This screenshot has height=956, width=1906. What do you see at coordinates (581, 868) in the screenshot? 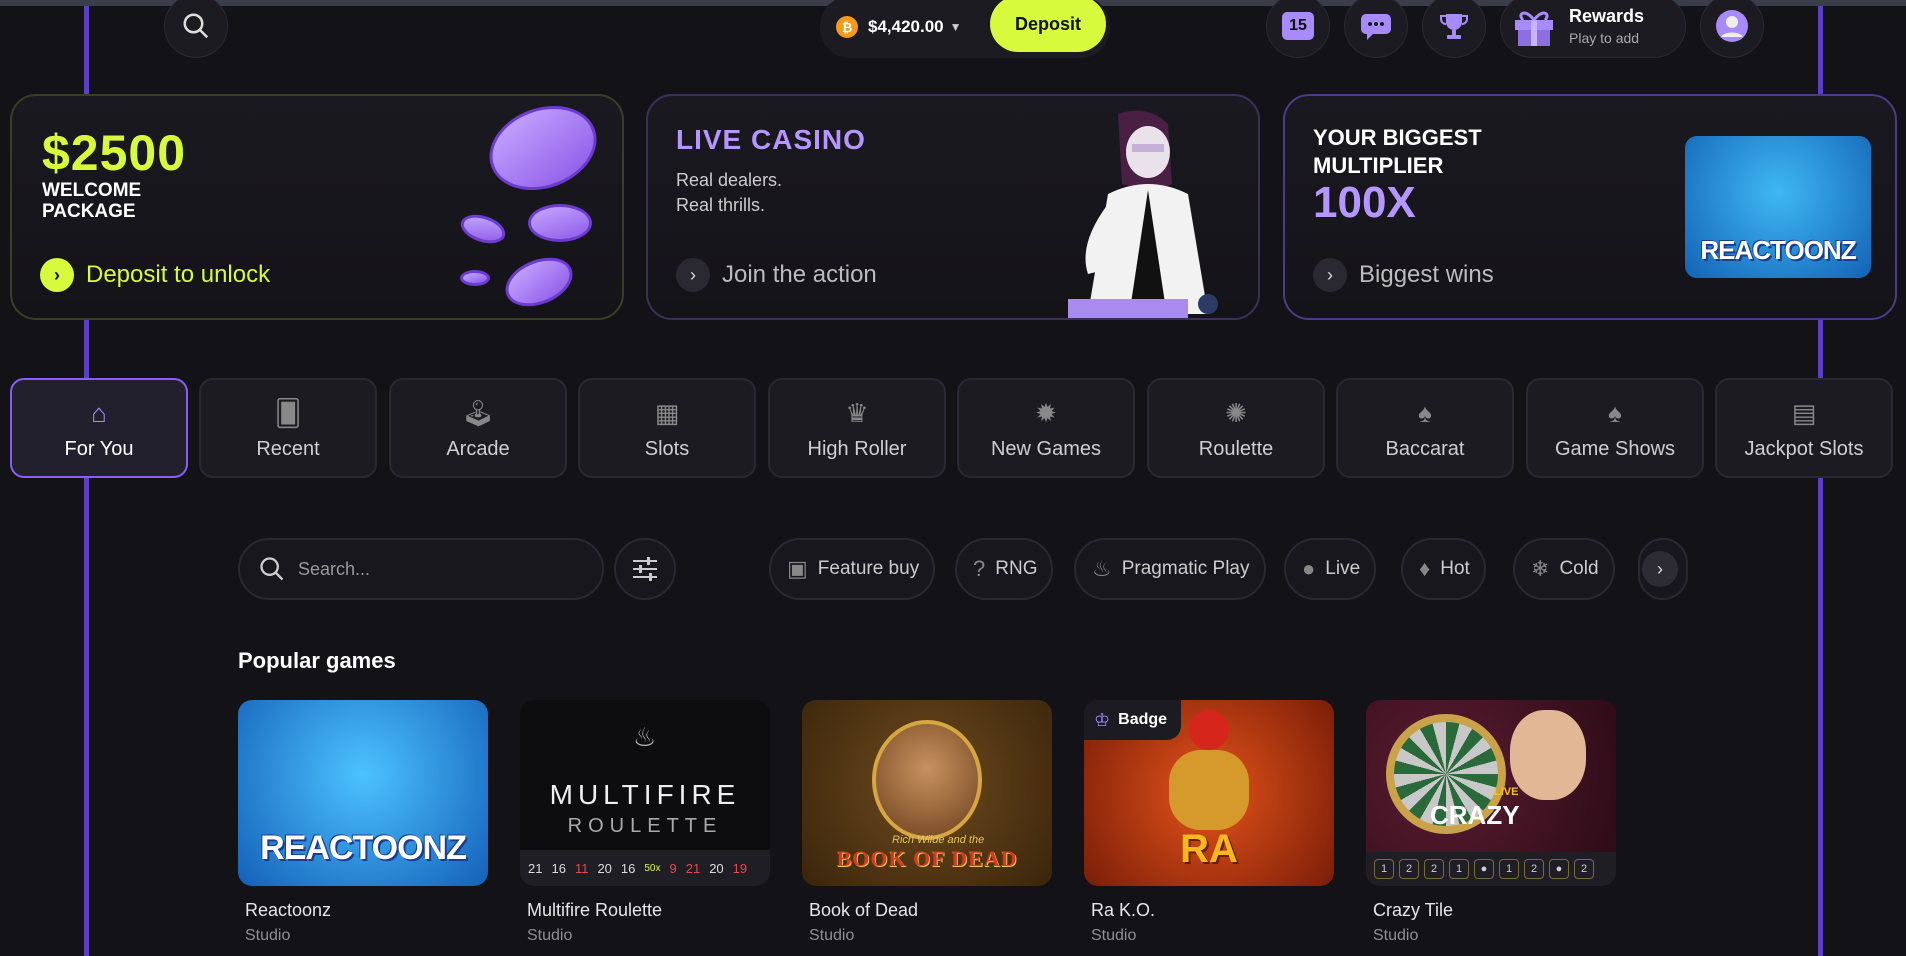
I see `history-number: 11` at bounding box center [581, 868].